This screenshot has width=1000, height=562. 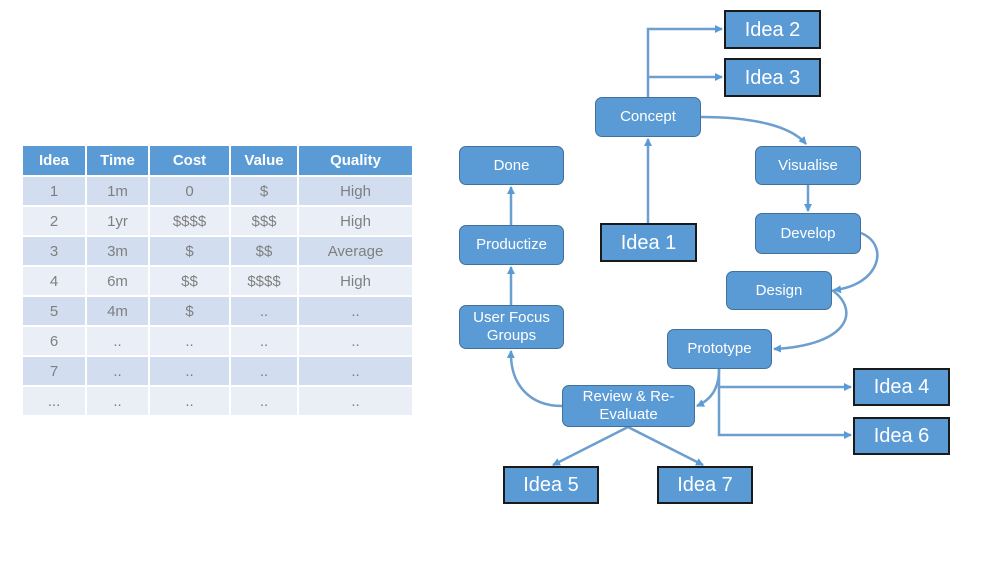 I want to click on arrow-prototype-review, so click(x=708, y=388).